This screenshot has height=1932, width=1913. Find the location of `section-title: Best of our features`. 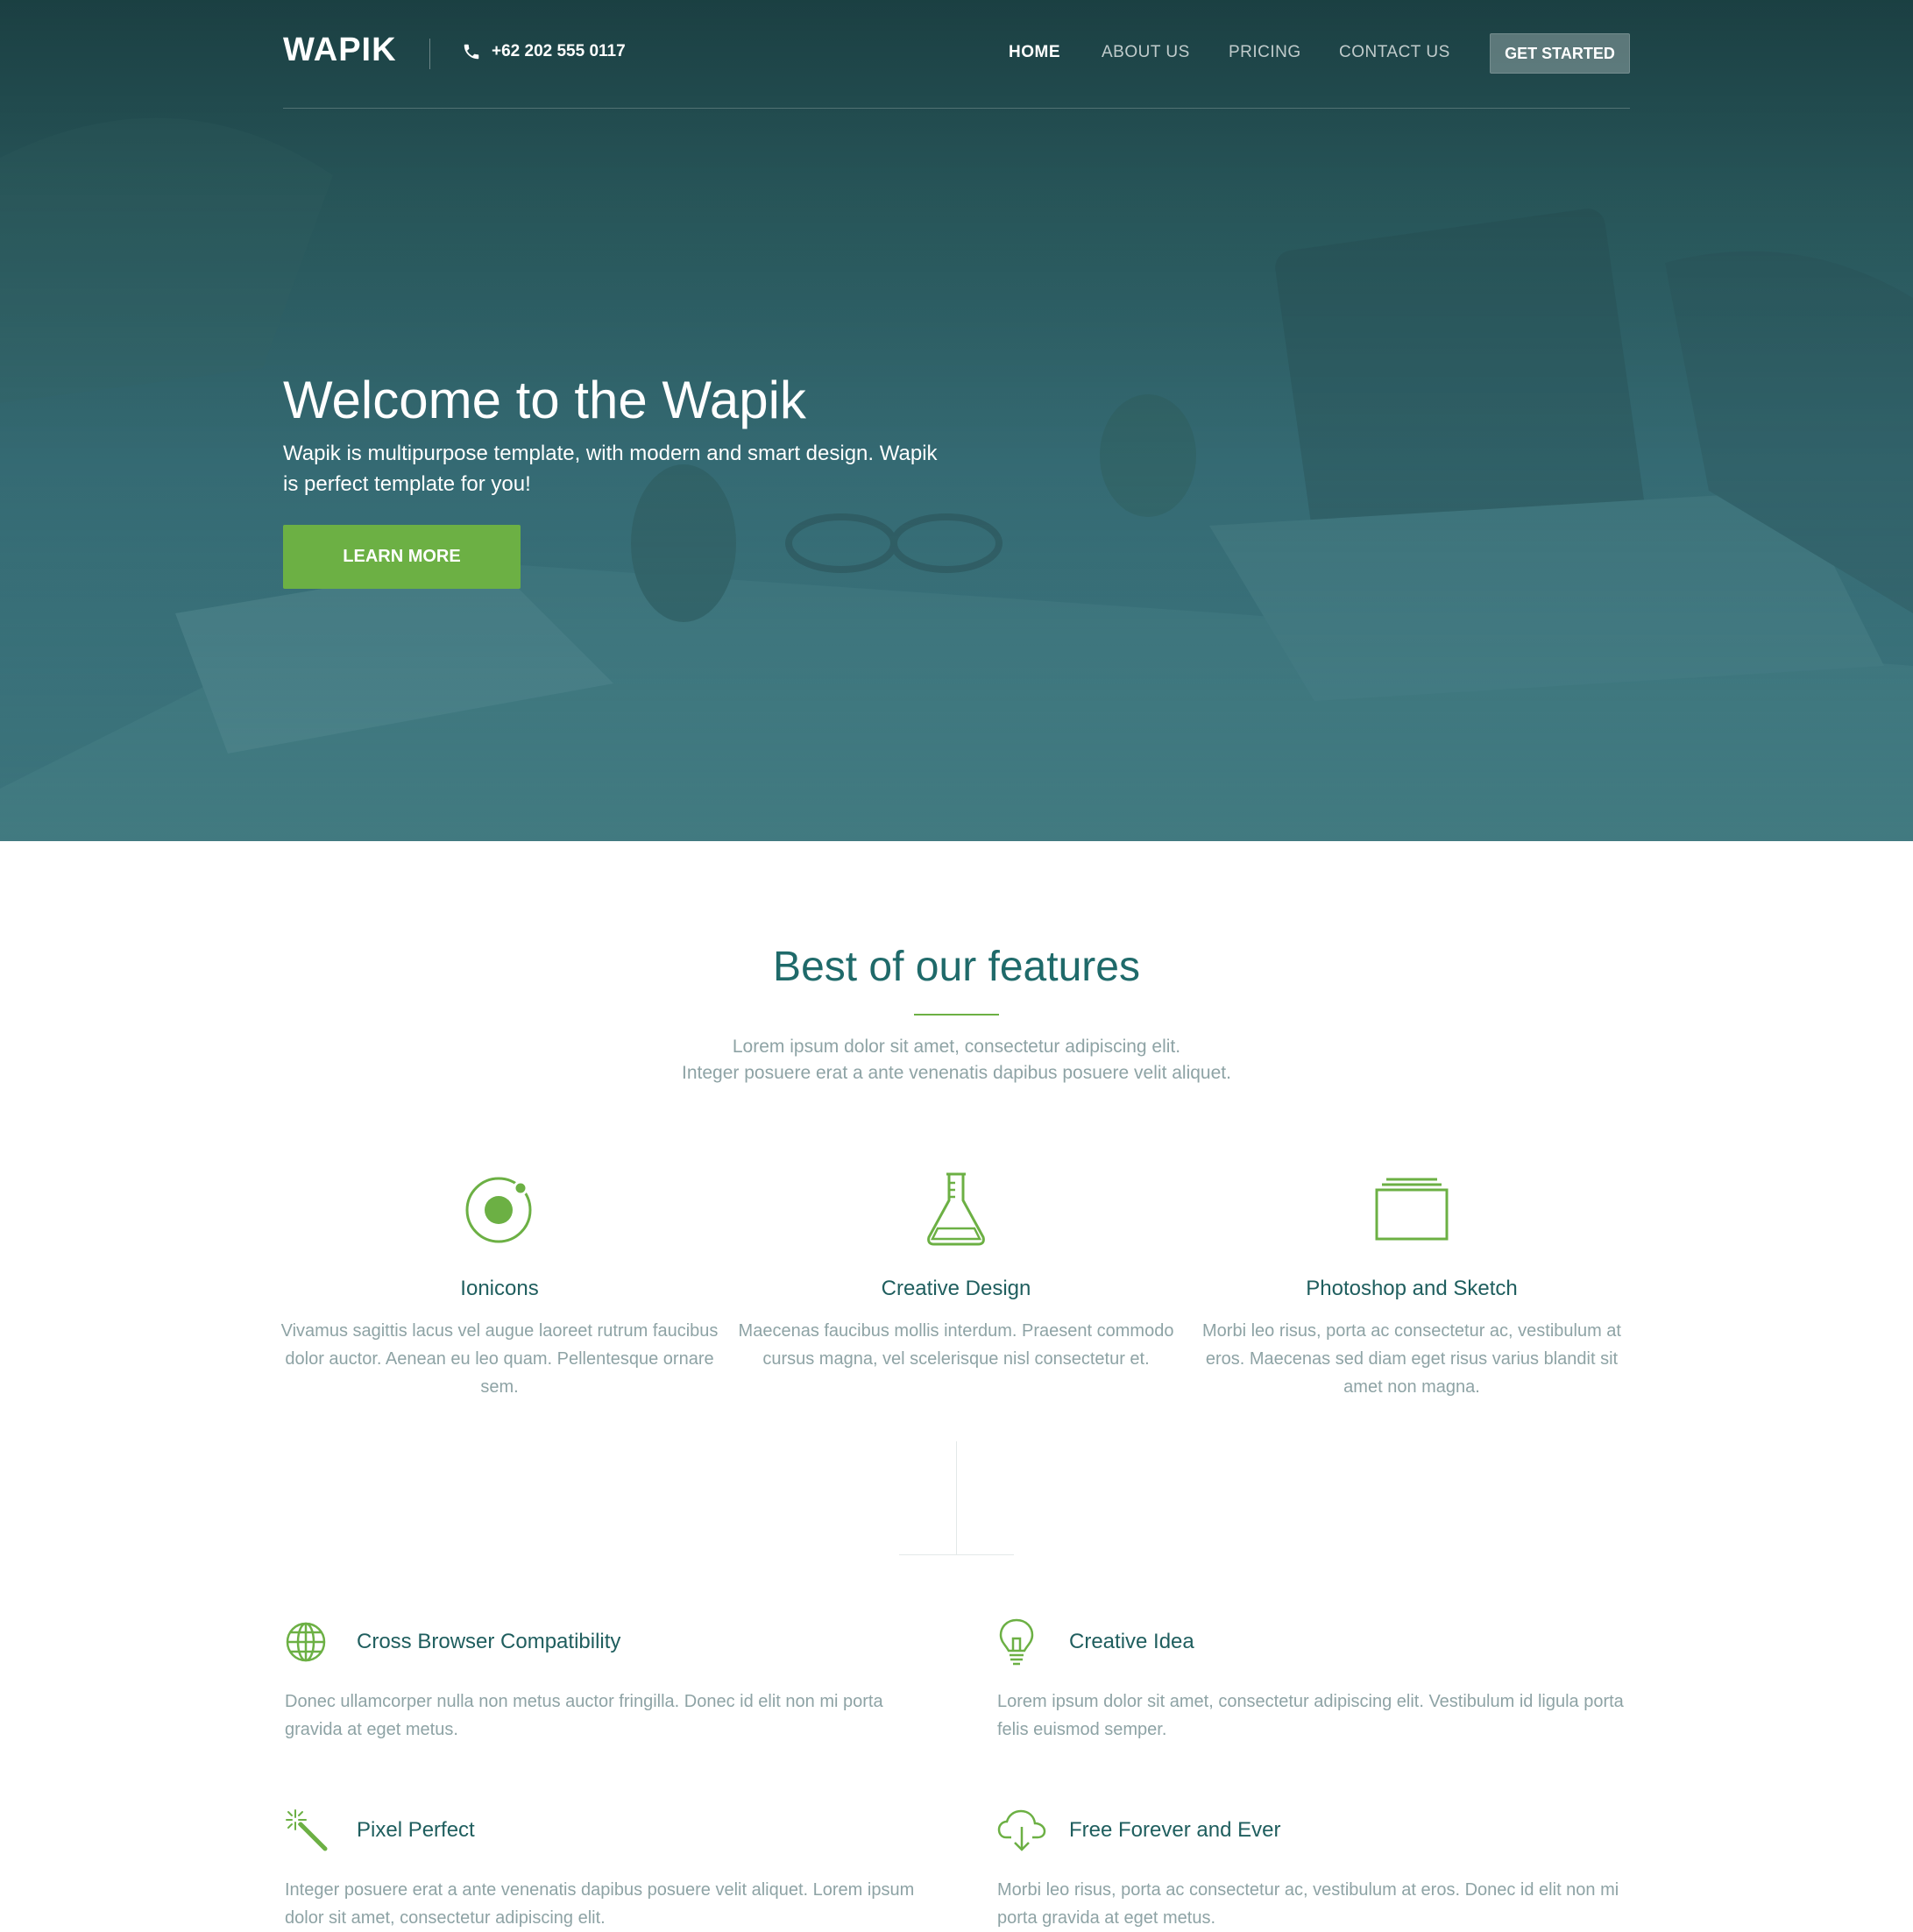

section-title: Best of our features is located at coordinates (956, 967).